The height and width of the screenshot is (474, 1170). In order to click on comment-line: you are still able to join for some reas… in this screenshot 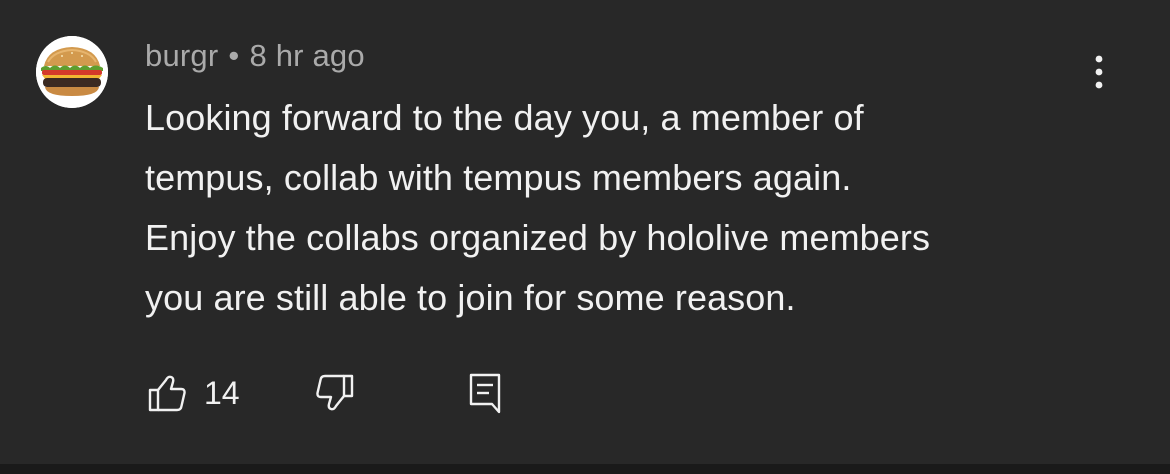, I will do `click(470, 297)`.